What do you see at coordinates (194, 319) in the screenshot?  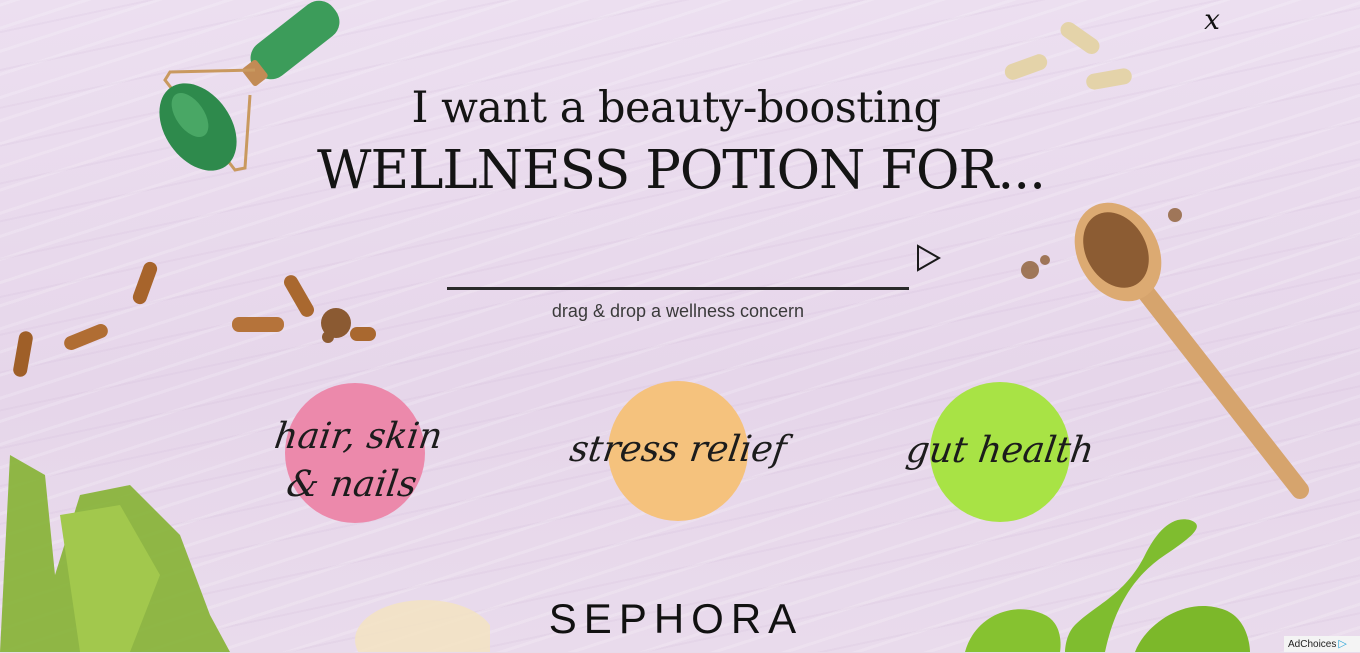 I see `amber-capsules-image` at bounding box center [194, 319].